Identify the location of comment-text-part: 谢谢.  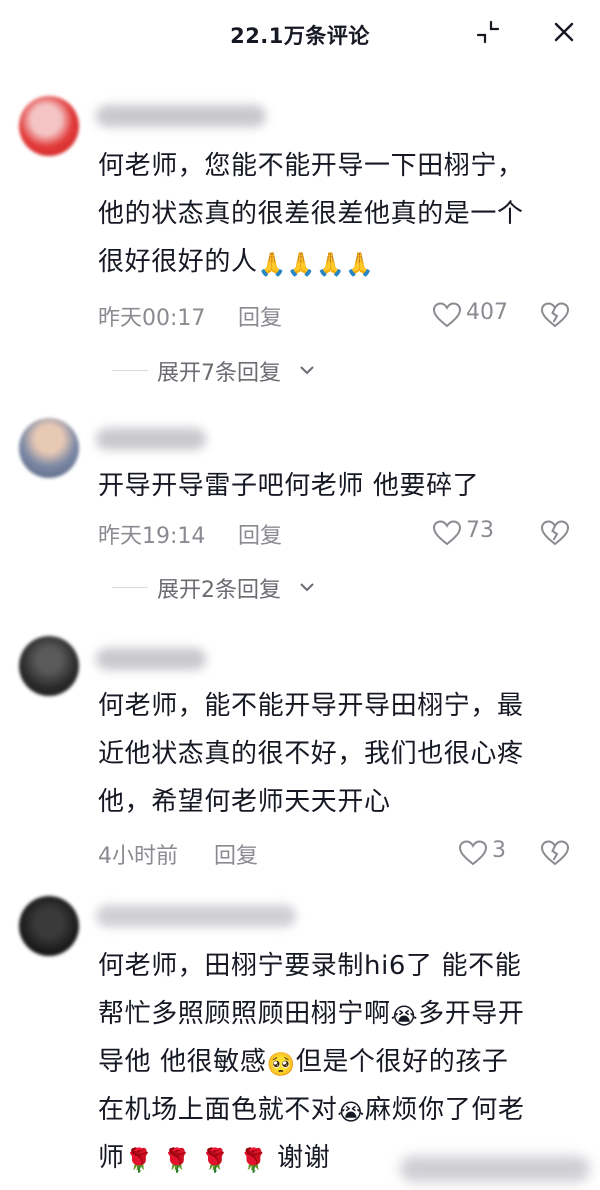
(304, 1158).